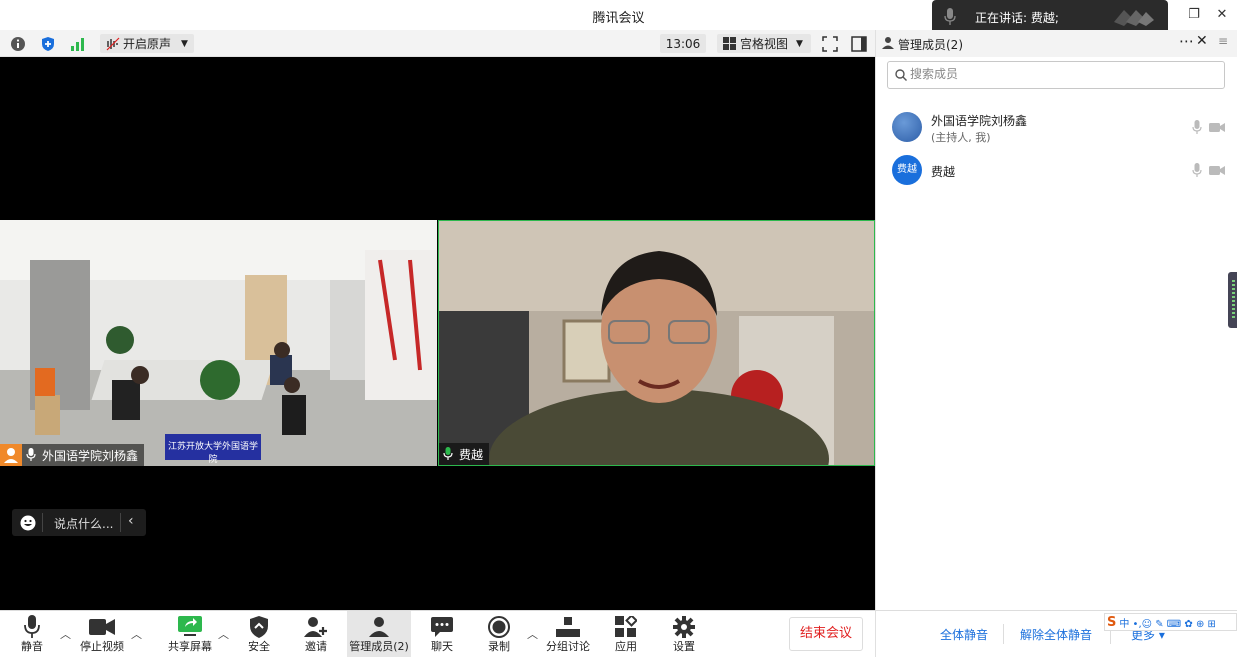  Describe the element at coordinates (626, 626) in the screenshot. I see `apps-icon` at that location.